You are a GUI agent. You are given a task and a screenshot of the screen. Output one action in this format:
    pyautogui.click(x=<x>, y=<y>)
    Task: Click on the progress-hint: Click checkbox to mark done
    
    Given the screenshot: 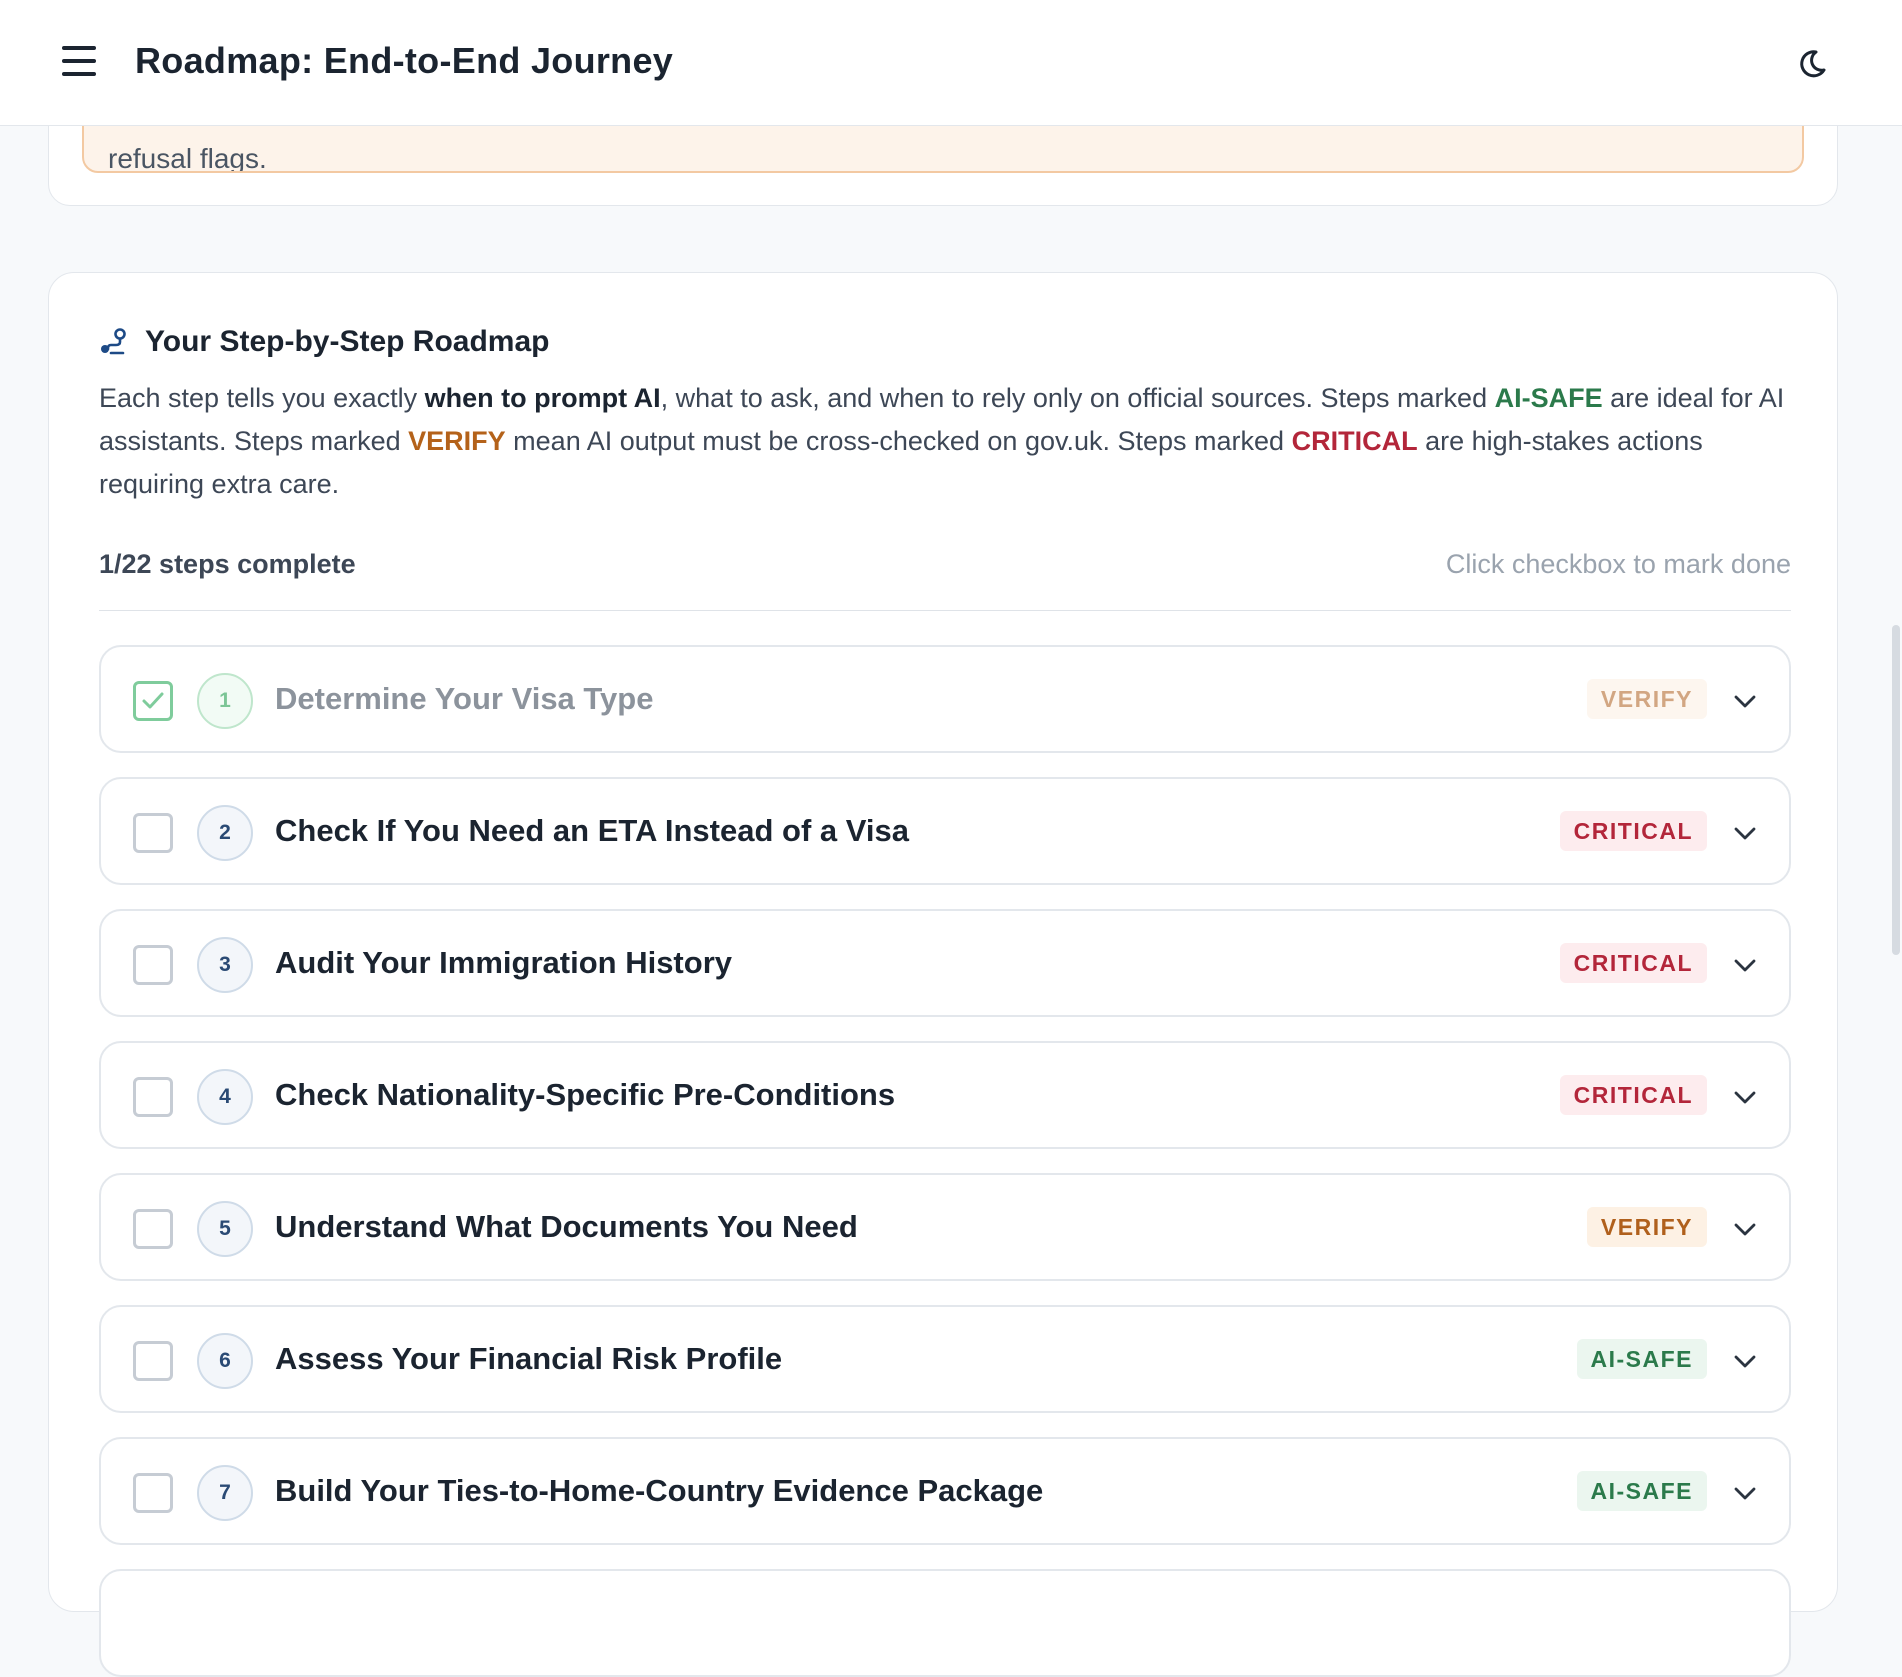 What is the action you would take?
    pyautogui.click(x=1618, y=564)
    